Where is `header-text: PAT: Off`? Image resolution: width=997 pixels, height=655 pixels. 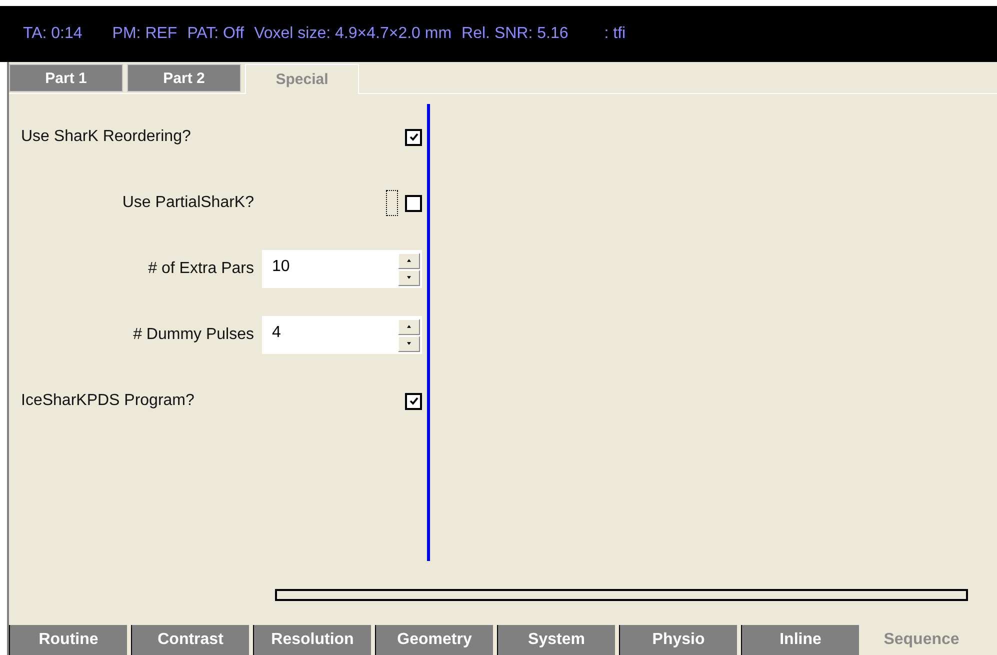
header-text: PAT: Off is located at coordinates (215, 34).